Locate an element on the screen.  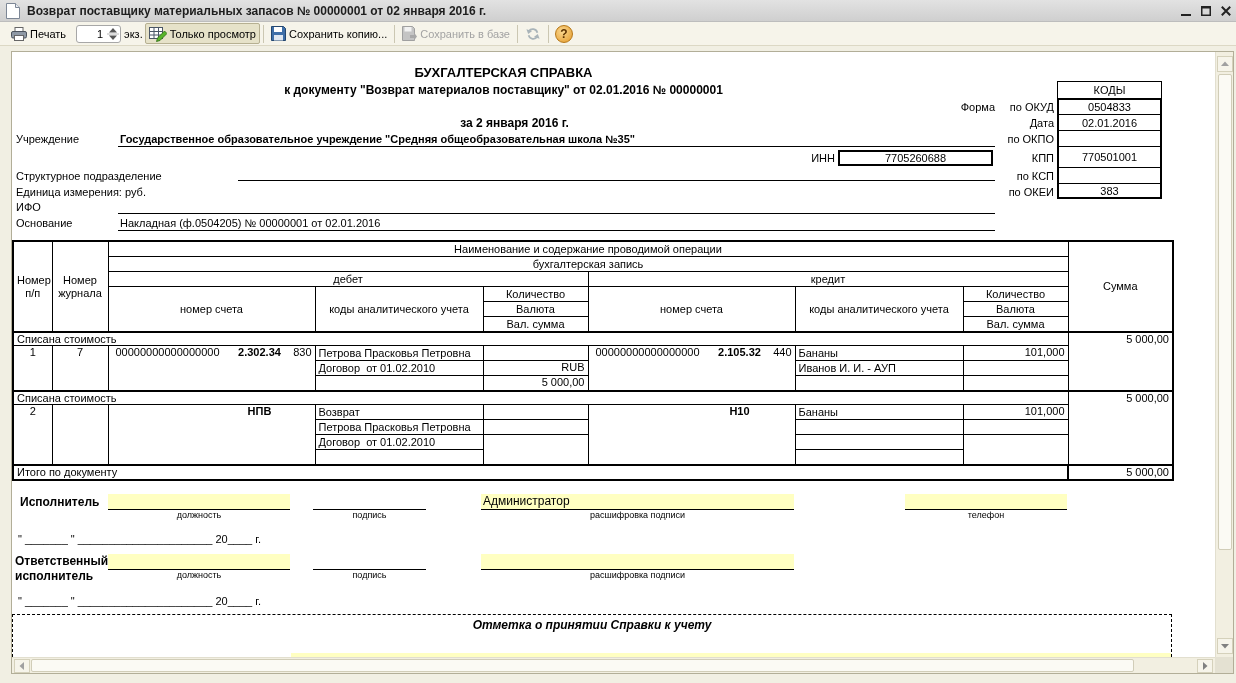
field-caption: телефон is located at coordinates (986, 515).